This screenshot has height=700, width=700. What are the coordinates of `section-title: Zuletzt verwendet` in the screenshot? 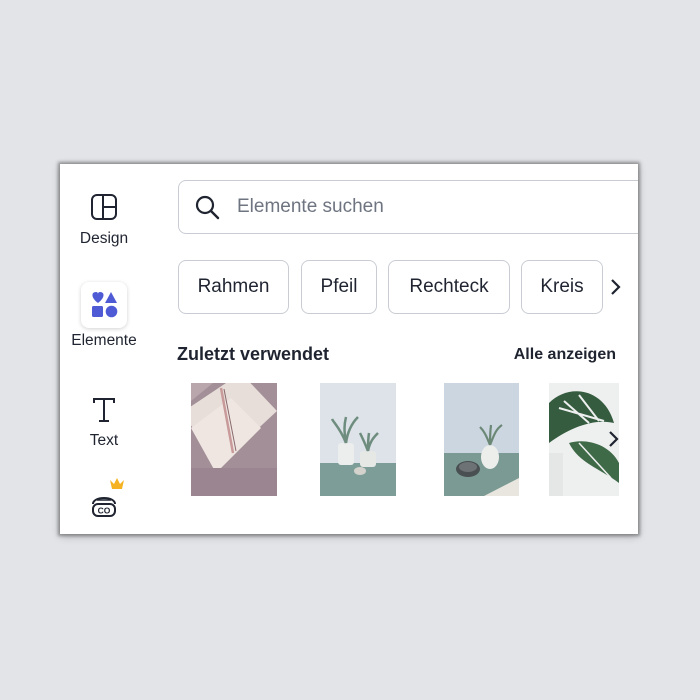 It's located at (253, 354).